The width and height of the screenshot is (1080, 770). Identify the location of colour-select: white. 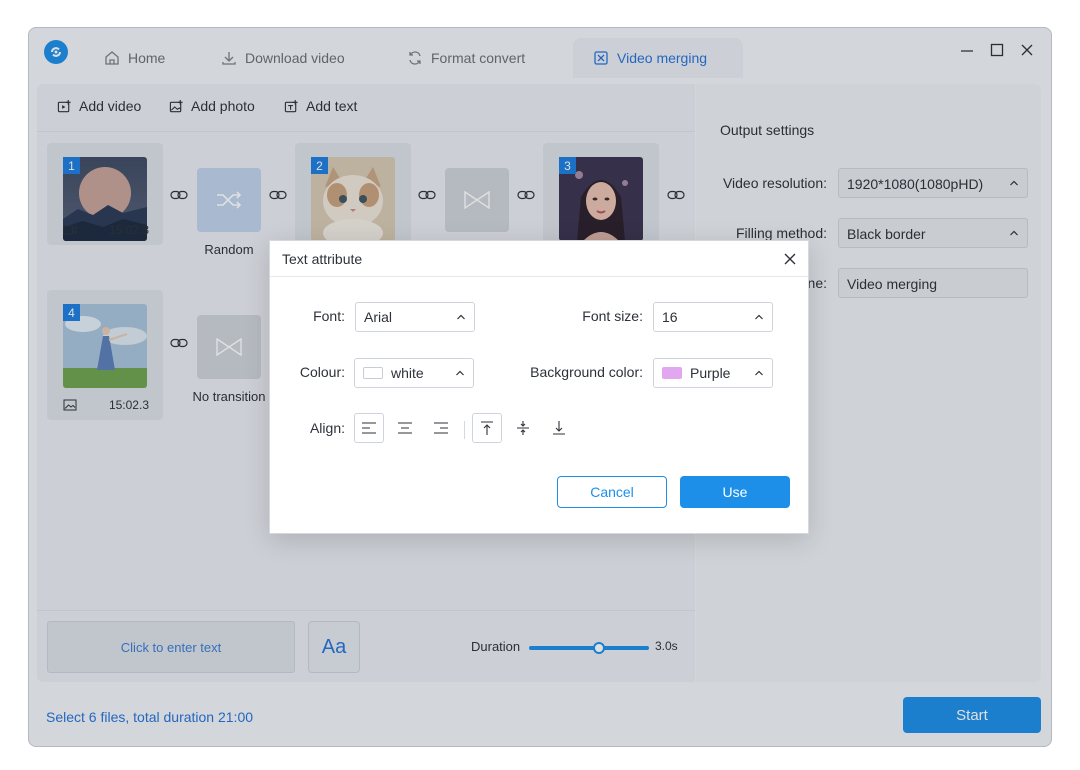
(414, 373).